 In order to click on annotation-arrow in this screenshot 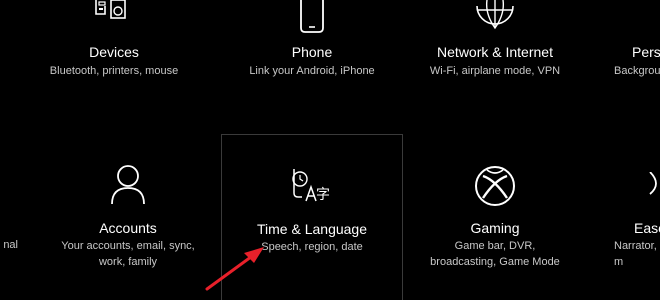, I will do `click(234, 269)`.